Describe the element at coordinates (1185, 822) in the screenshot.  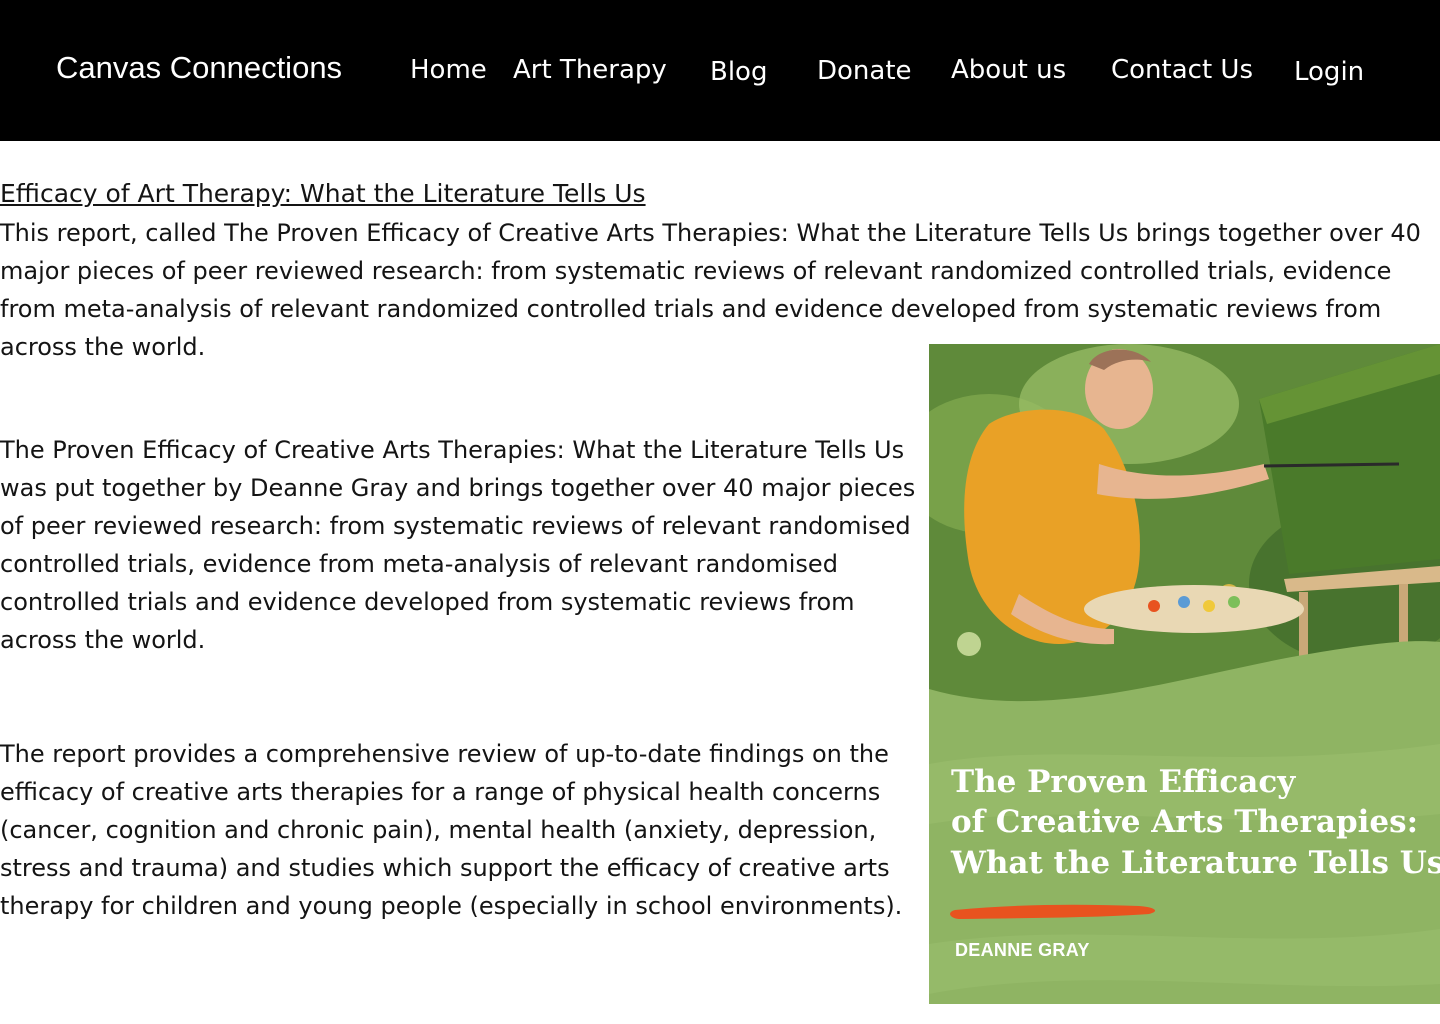
I see `book-cover-title-line: of Creative Arts Therapies:` at that location.